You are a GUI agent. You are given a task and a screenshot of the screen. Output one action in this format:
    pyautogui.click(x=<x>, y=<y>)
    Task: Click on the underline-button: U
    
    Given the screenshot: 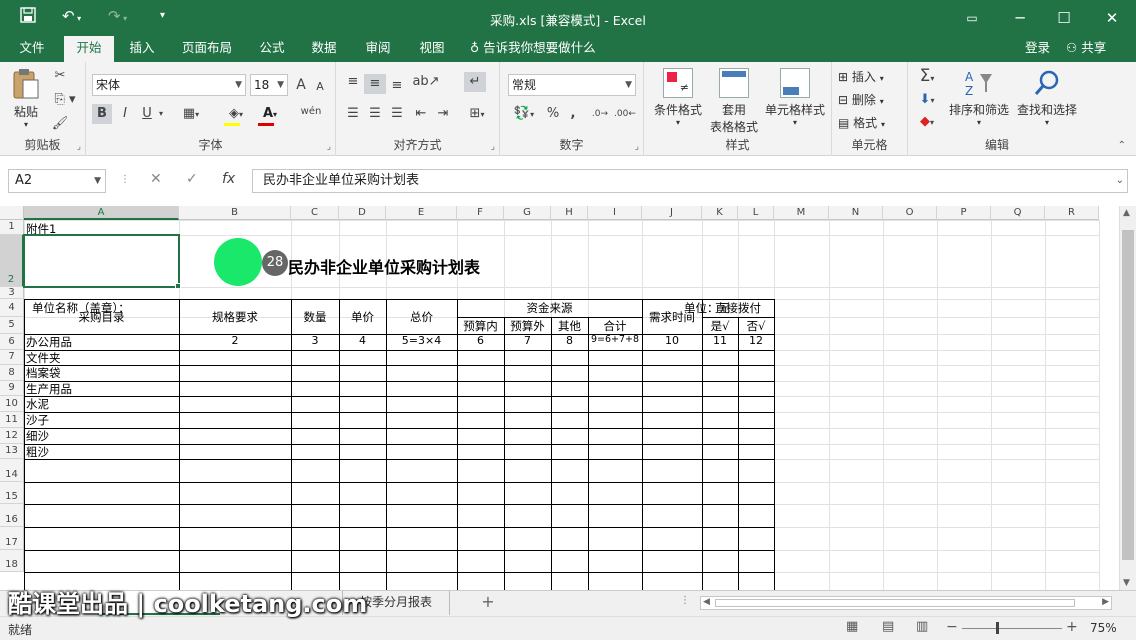 What is the action you would take?
    pyautogui.click(x=147, y=114)
    